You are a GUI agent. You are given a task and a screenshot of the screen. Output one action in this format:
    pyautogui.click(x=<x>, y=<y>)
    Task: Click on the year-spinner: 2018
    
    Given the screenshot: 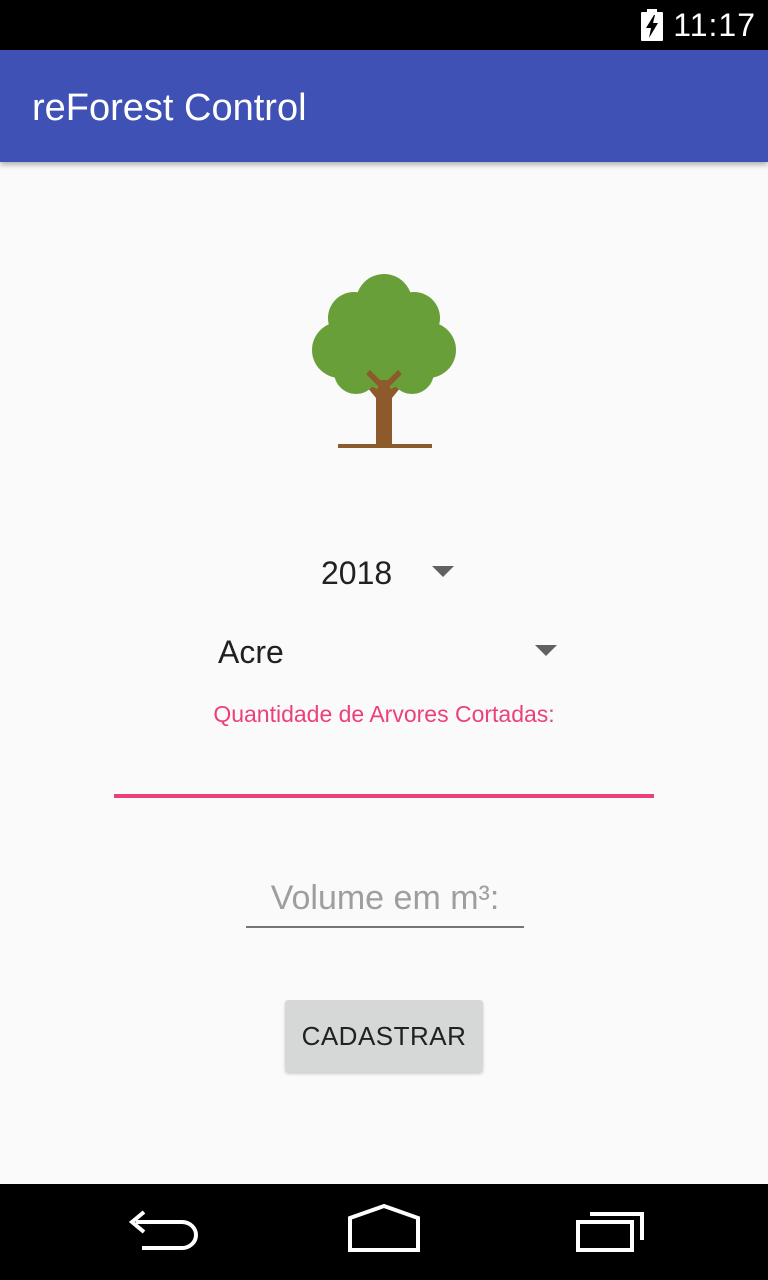 What is the action you would take?
    pyautogui.click(x=385, y=573)
    